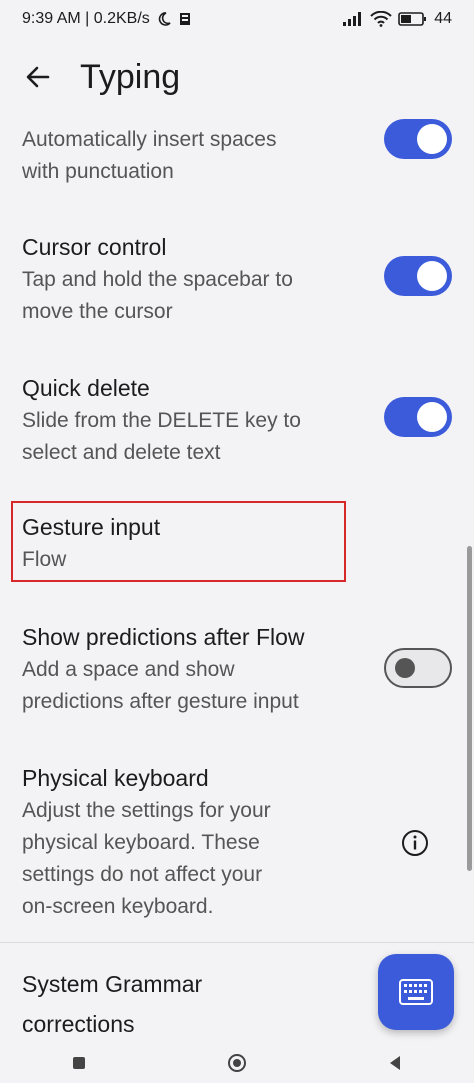 This screenshot has height=1083, width=474. What do you see at coordinates (157, 279) in the screenshot?
I see `setting-desc: Tap and hold the spacebar to` at bounding box center [157, 279].